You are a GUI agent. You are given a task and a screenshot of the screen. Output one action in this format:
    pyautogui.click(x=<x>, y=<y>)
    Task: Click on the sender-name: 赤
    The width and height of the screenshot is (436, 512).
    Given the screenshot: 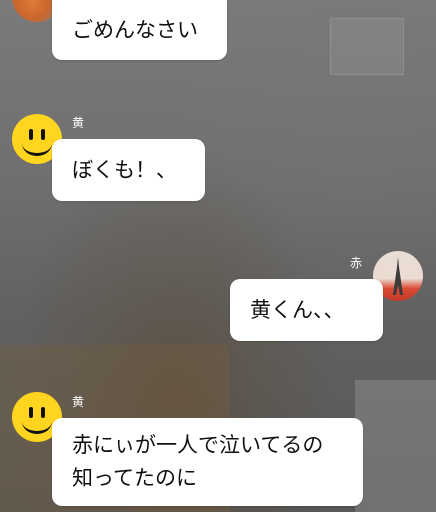 What is the action you would take?
    pyautogui.click(x=356, y=263)
    